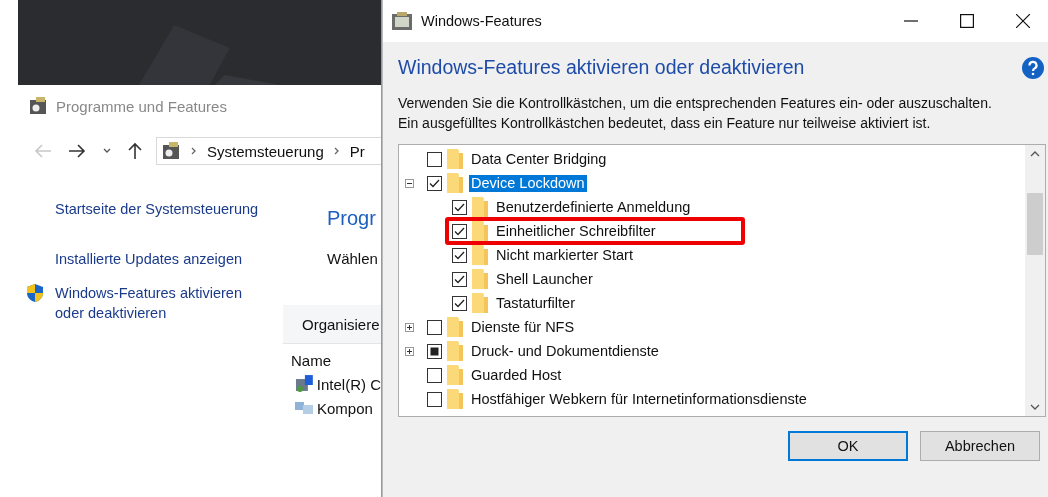 Image resolution: width=1048 pixels, height=497 pixels. What do you see at coordinates (1033, 67) in the screenshot?
I see `help-icon` at bounding box center [1033, 67].